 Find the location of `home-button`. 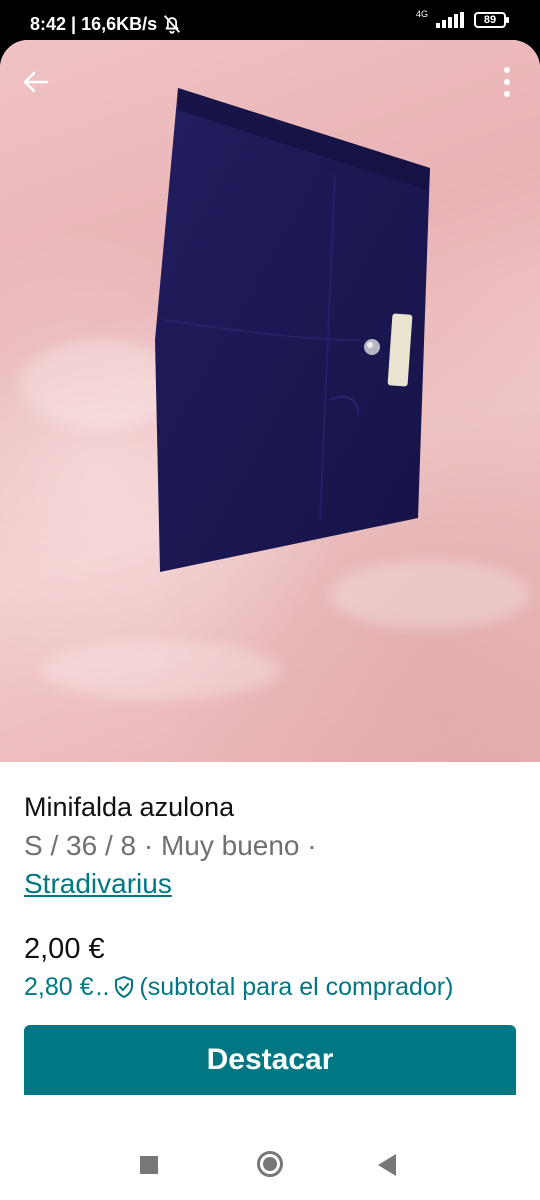

home-button is located at coordinates (270, 1164).